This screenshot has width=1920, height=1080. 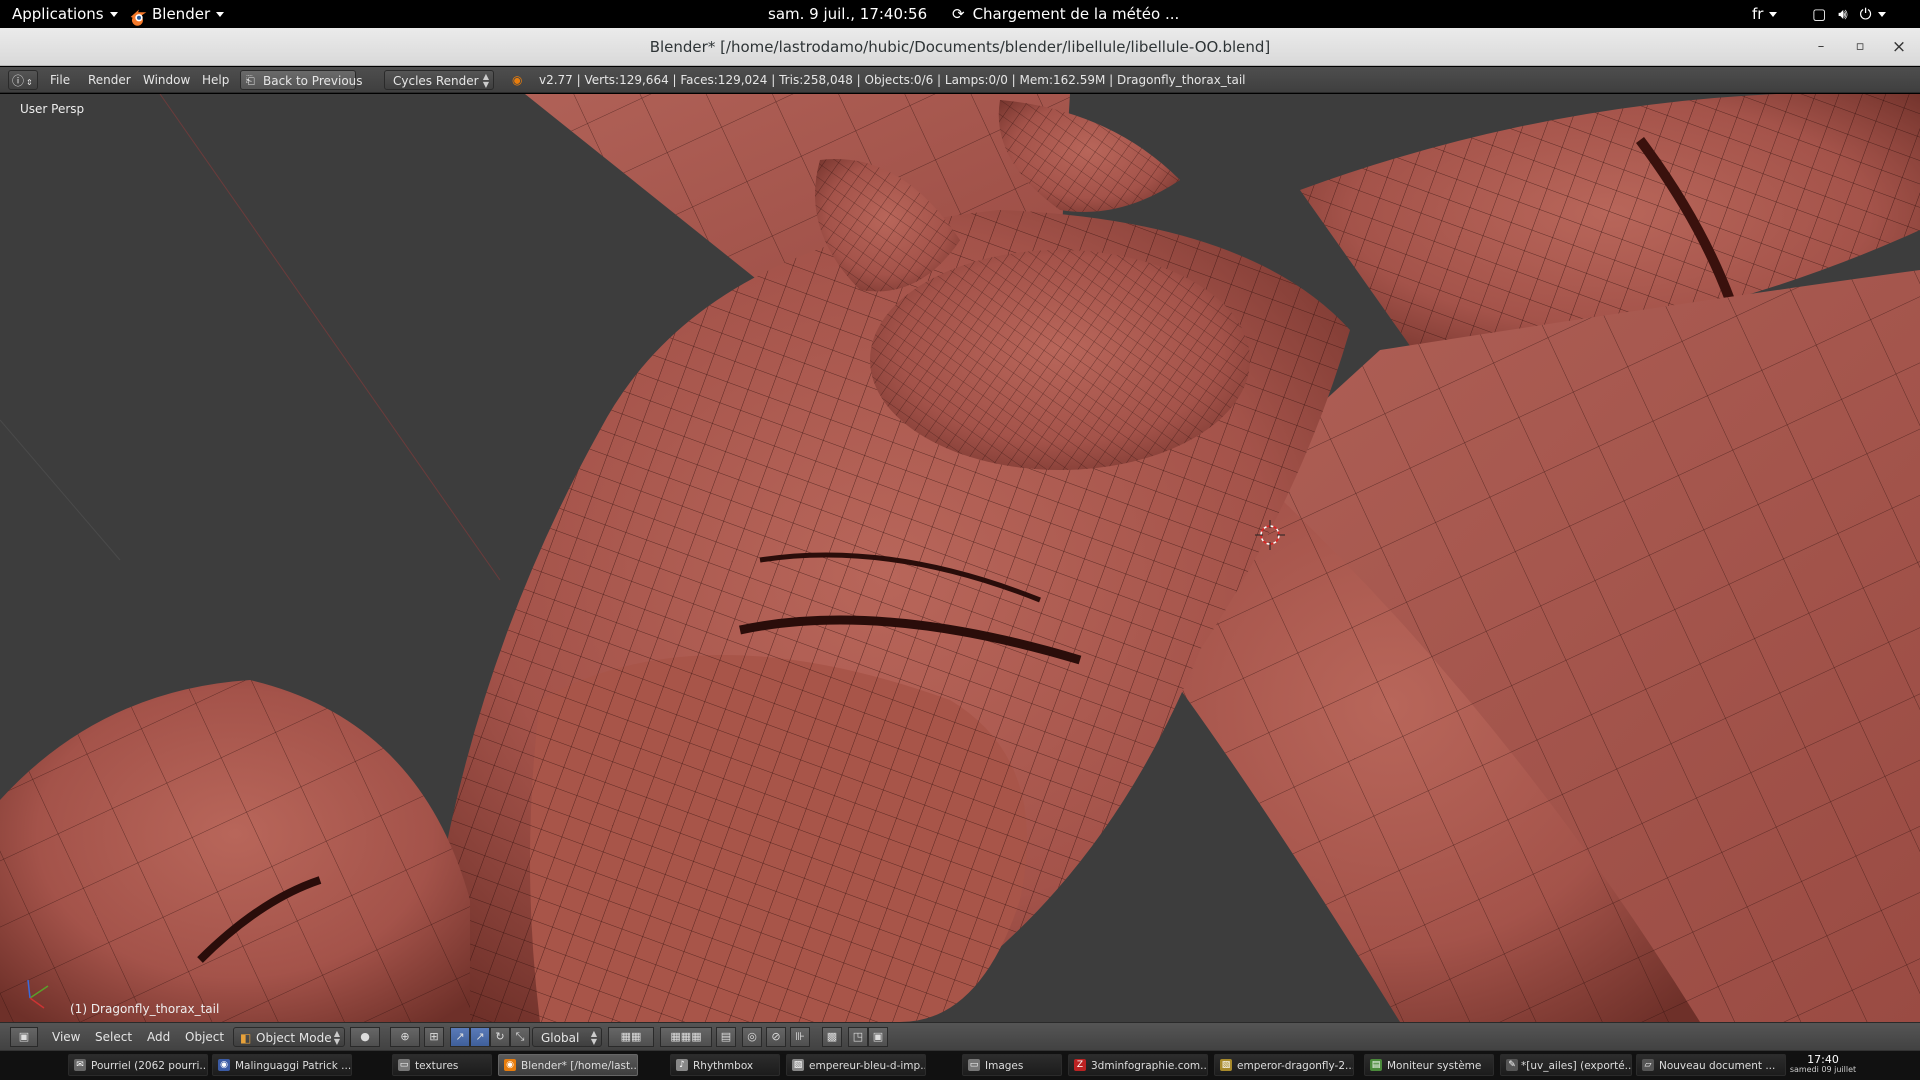 I want to click on menu-select: Select, so click(x=113, y=1037).